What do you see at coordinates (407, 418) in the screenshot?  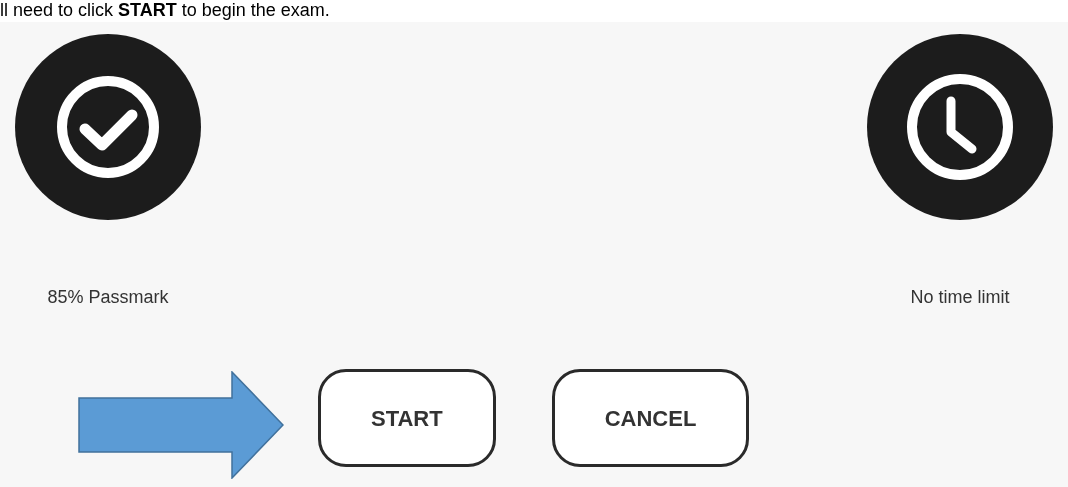 I see `start-button: START` at bounding box center [407, 418].